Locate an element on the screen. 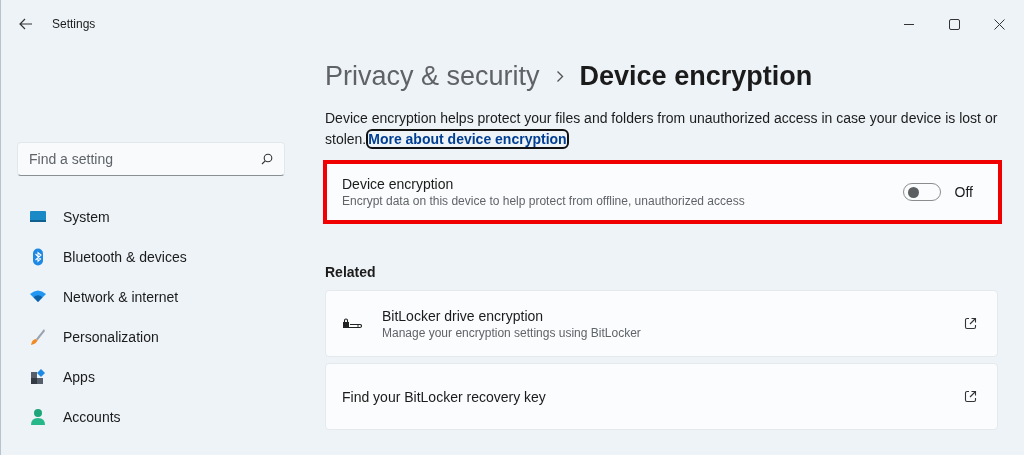 This screenshot has height=455, width=1024. search-icon is located at coordinates (267, 159).